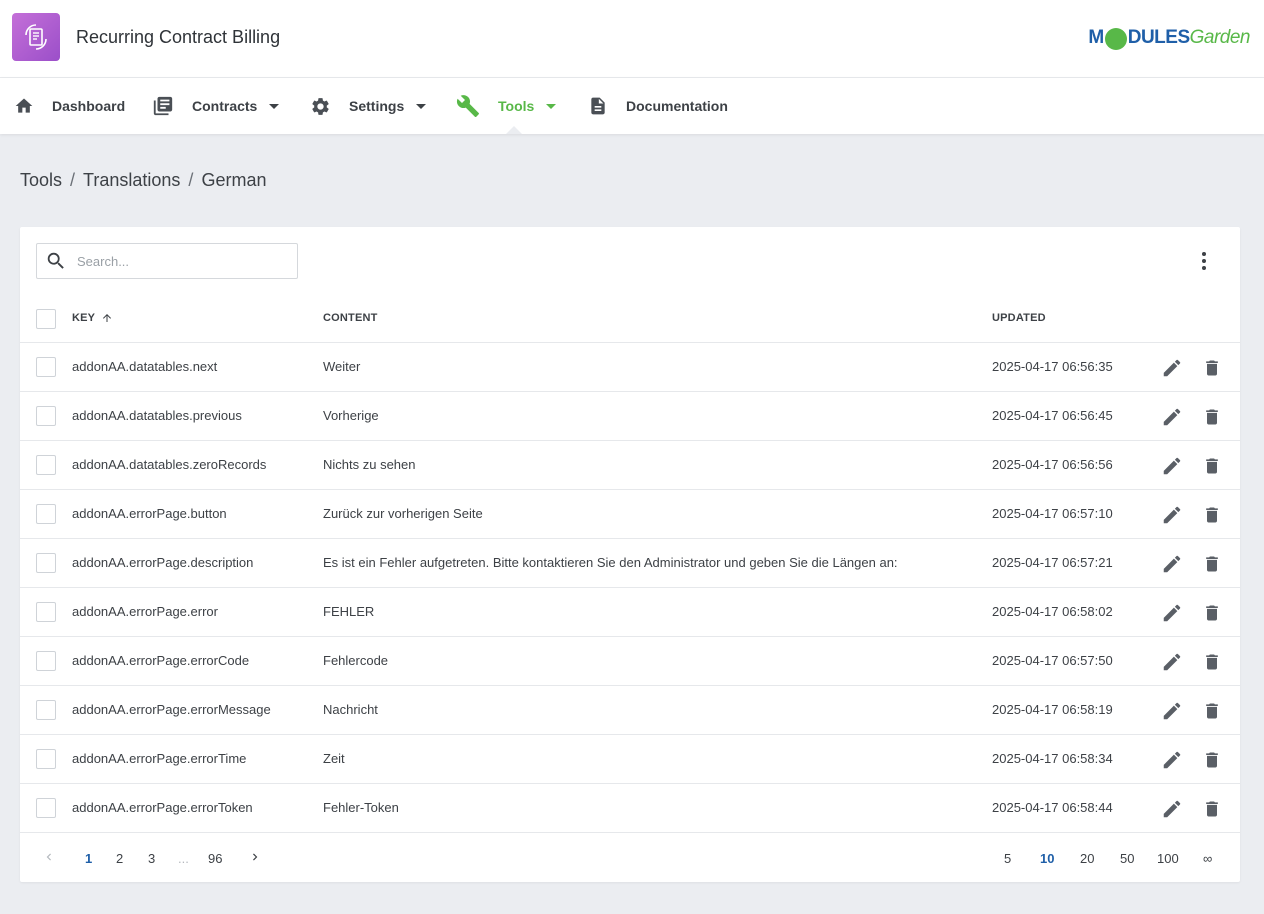  Describe the element at coordinates (46, 319) in the screenshot. I see `select-all-checkbox` at that location.